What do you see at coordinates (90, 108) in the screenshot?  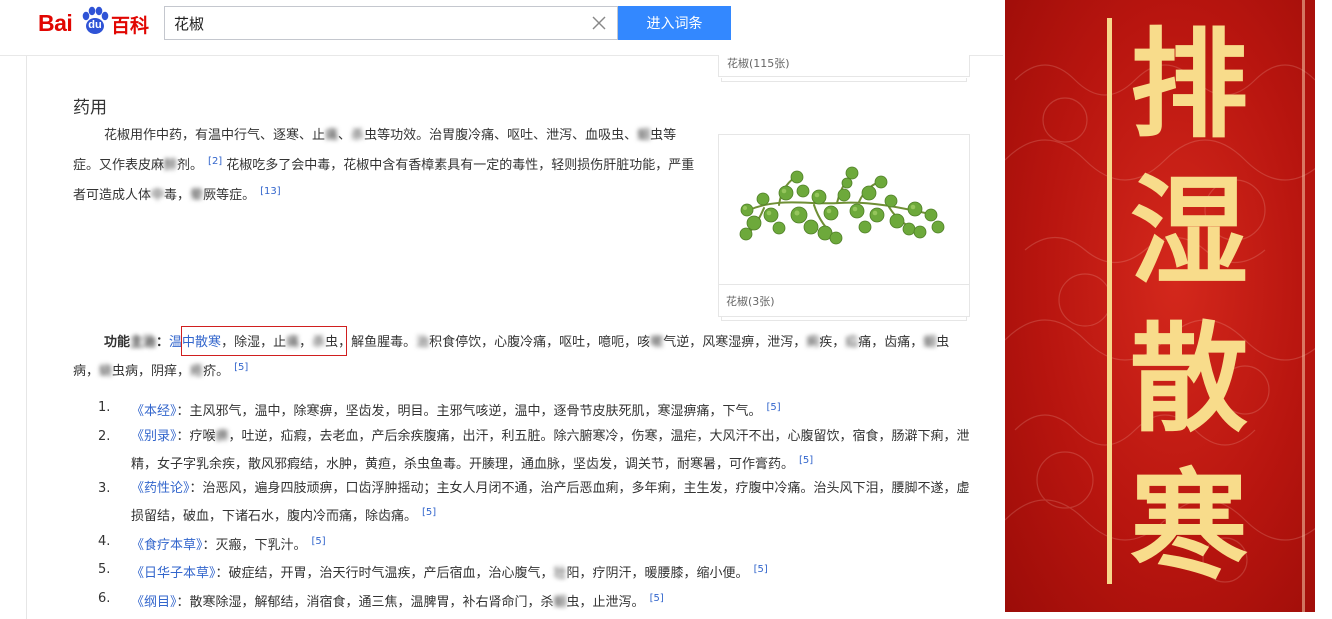 I see `section-title: 药用` at bounding box center [90, 108].